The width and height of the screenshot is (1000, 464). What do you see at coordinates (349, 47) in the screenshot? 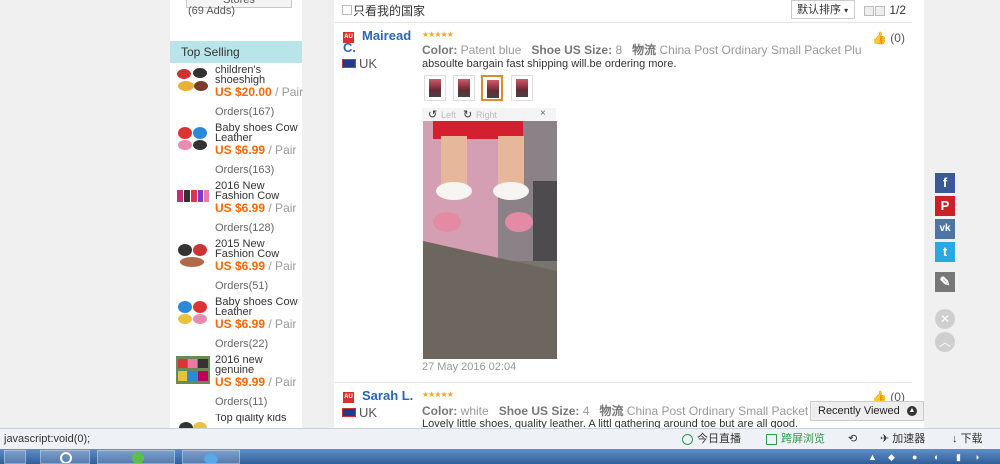
I see `reviewer-name-tail: C.` at bounding box center [349, 47].